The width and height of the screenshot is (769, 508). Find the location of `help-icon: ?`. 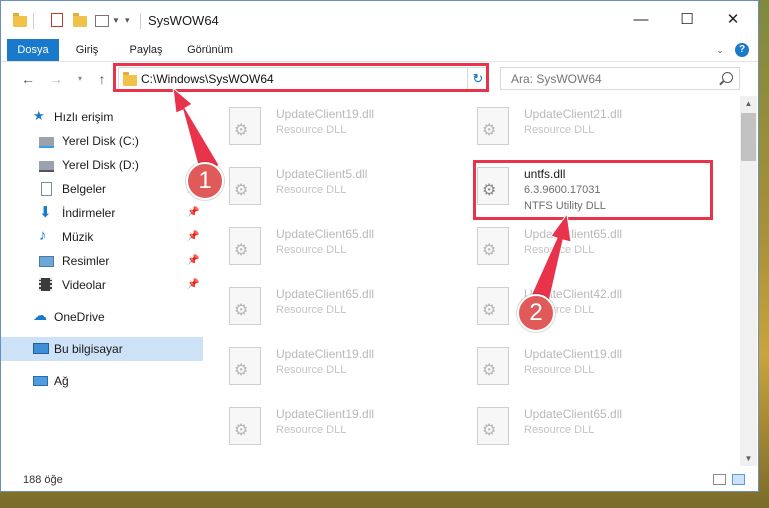

help-icon: ? is located at coordinates (742, 50).